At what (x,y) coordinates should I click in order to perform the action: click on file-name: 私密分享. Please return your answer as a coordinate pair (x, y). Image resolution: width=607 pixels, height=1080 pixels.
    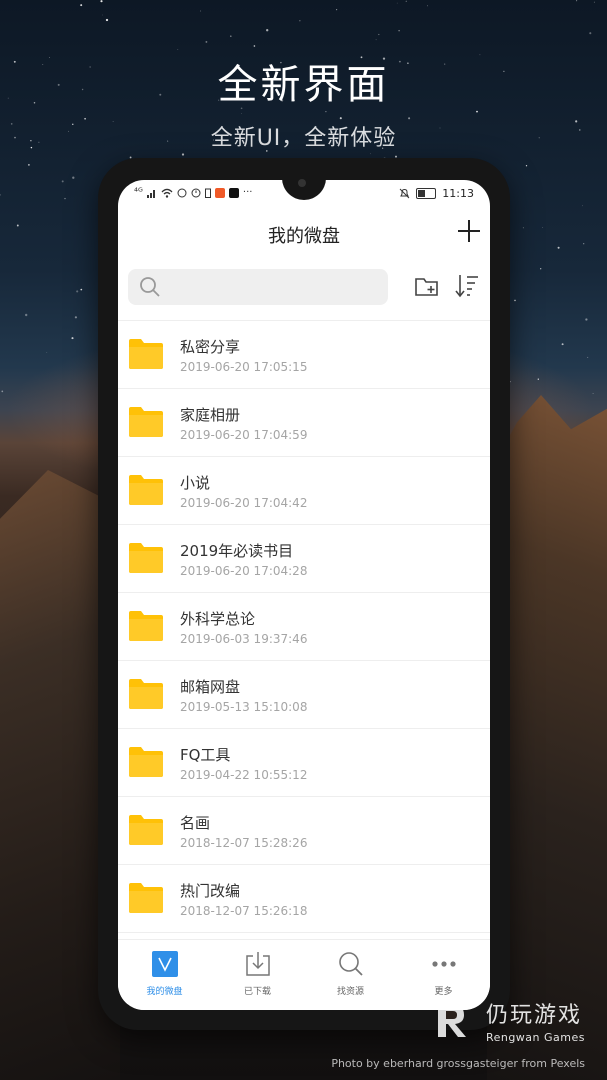
    Looking at the image, I should click on (210, 347).